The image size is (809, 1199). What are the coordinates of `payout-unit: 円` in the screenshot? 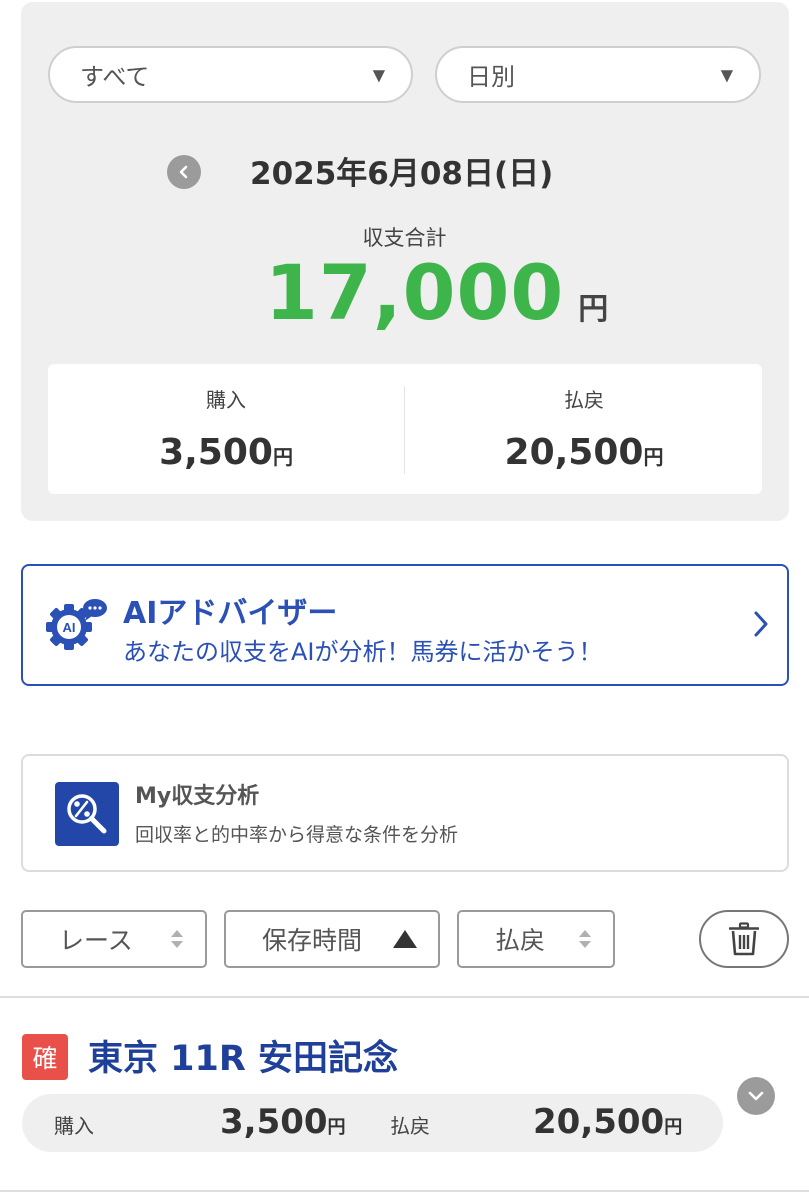 It's located at (653, 457).